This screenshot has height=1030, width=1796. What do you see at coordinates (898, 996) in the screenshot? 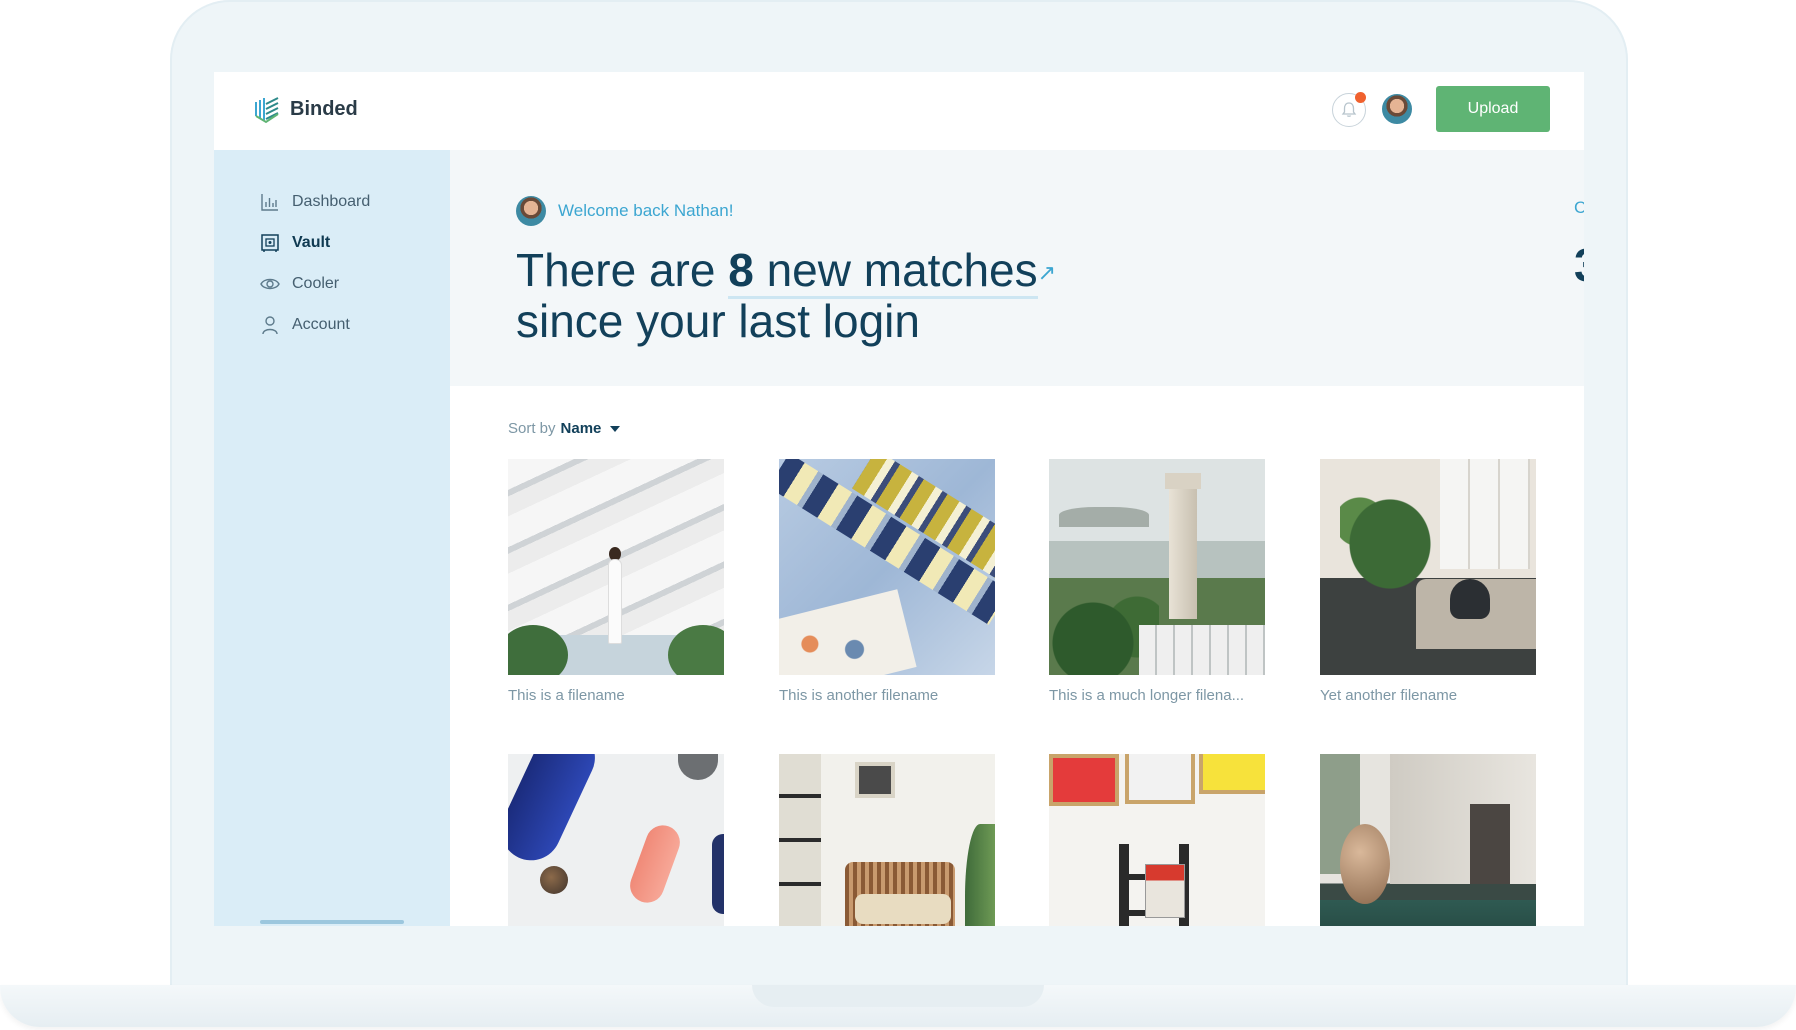
I see `laptop-notch` at bounding box center [898, 996].